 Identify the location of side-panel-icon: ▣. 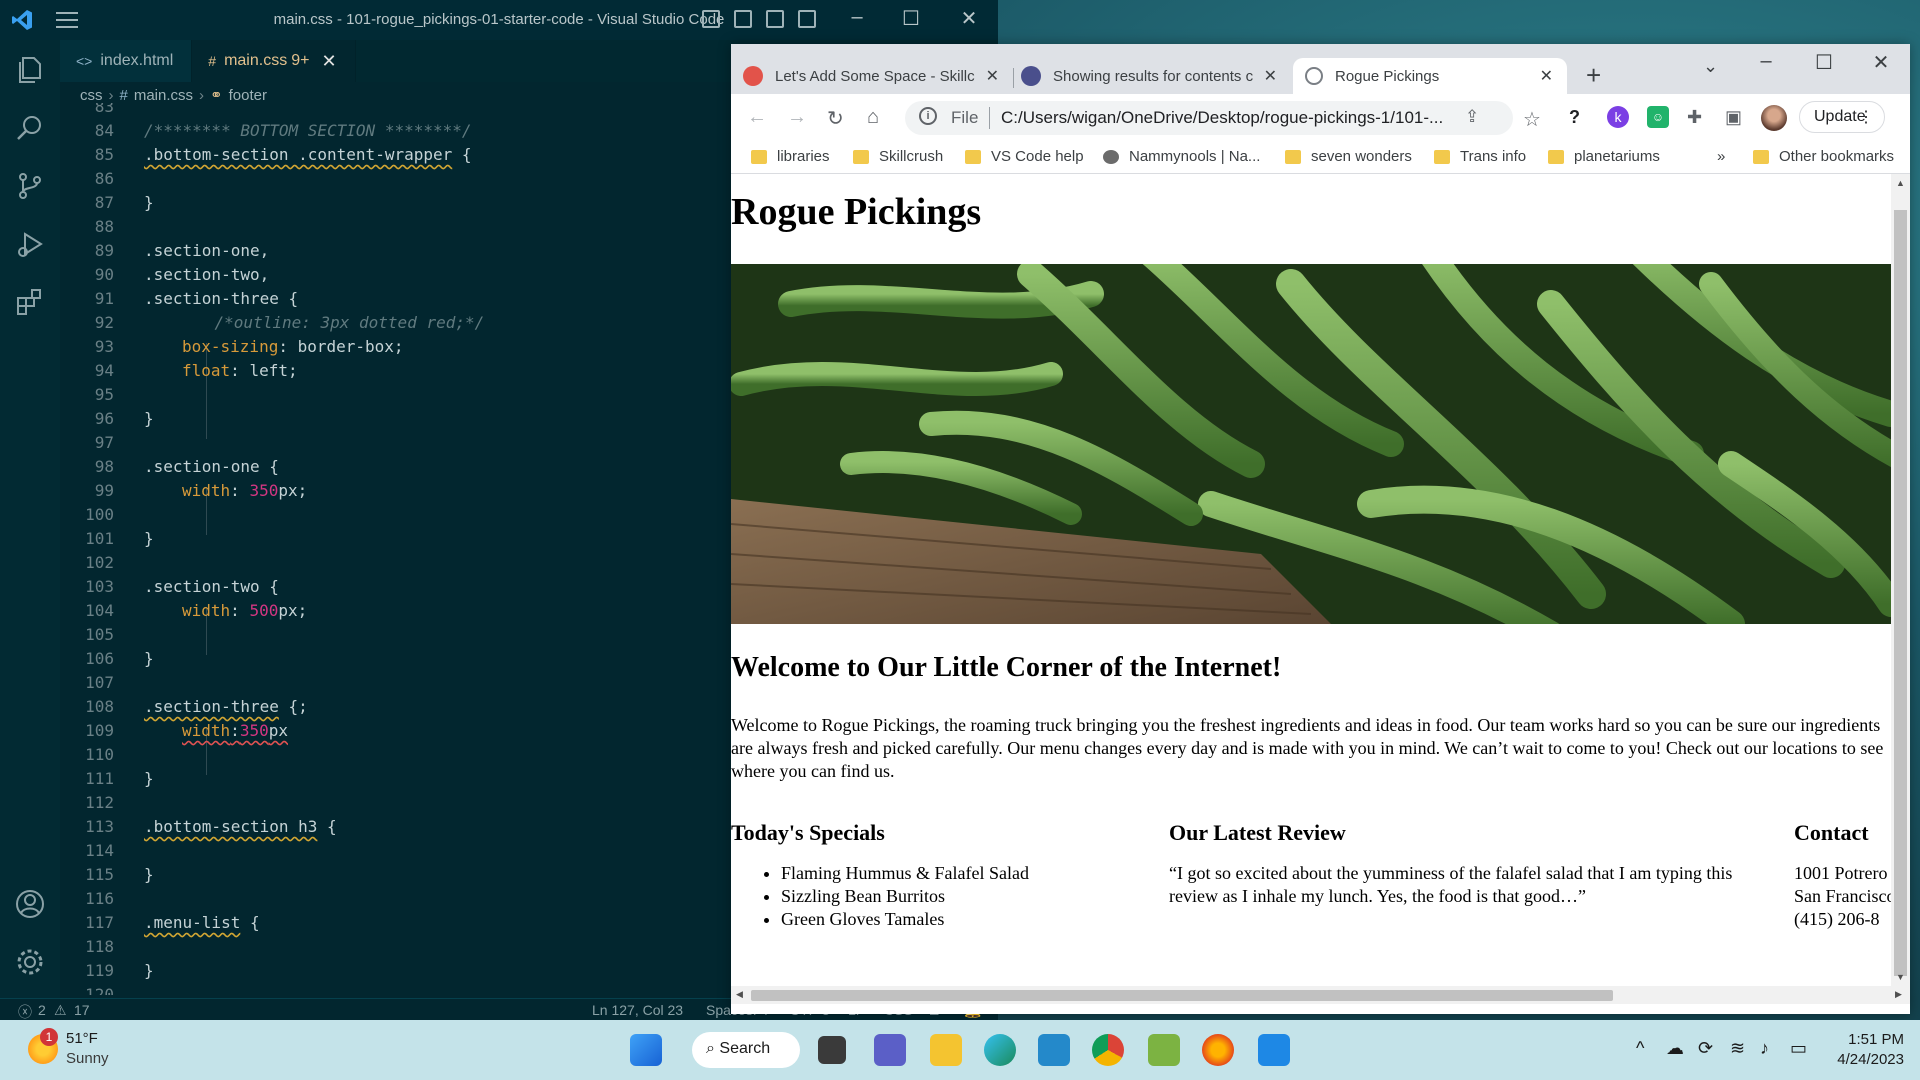
(1733, 117).